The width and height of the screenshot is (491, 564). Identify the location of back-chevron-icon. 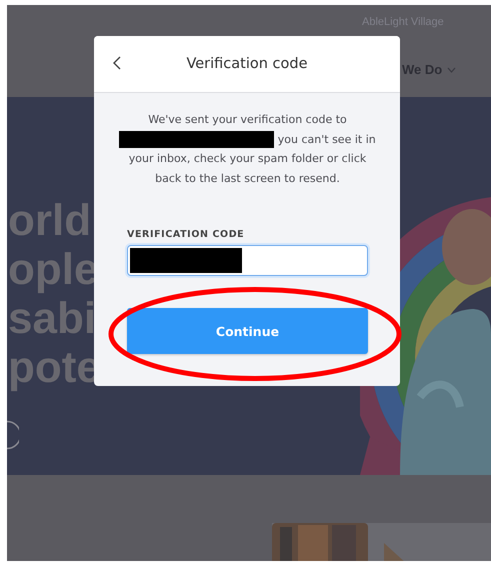
(117, 63).